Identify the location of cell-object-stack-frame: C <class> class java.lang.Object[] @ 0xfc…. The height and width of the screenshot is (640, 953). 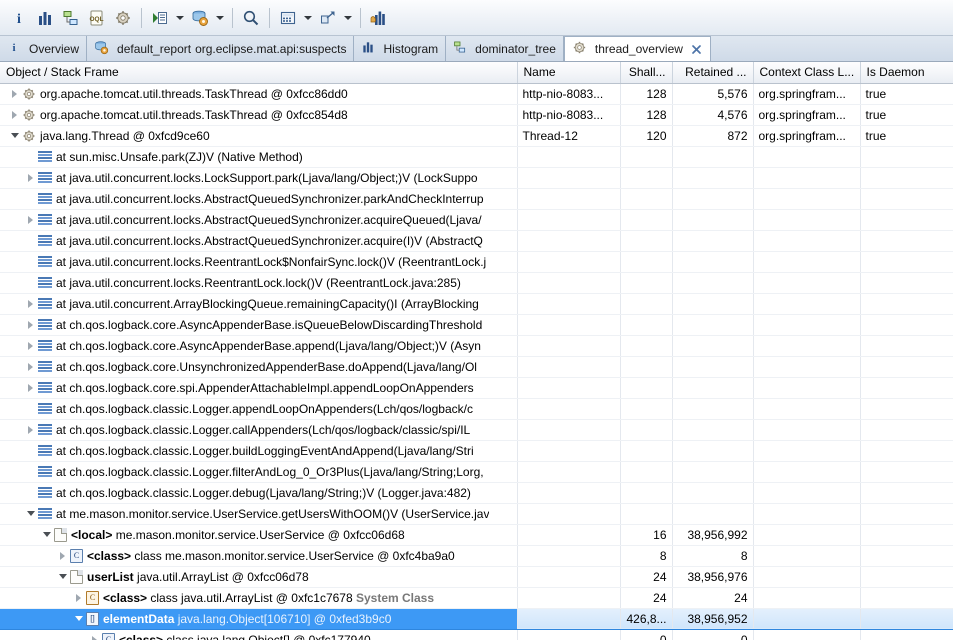
(259, 634).